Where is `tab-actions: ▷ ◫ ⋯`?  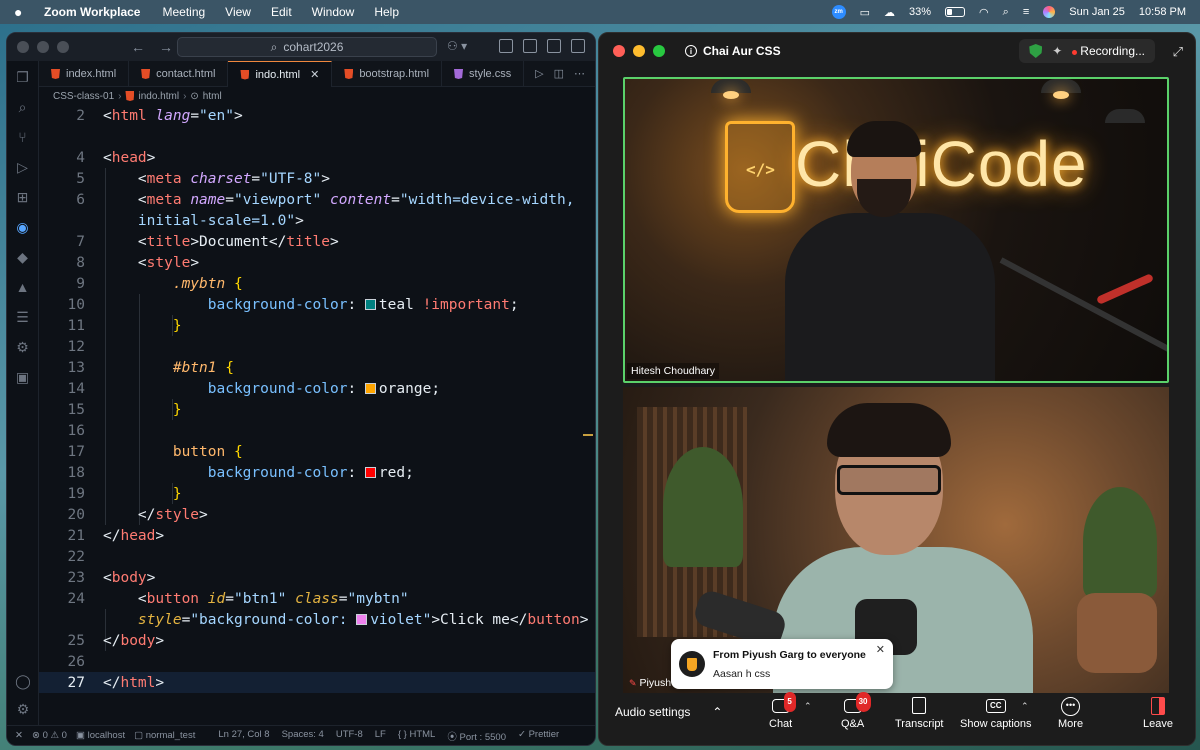
tab-actions: ▷ ◫ ⋯ is located at coordinates (565, 73).